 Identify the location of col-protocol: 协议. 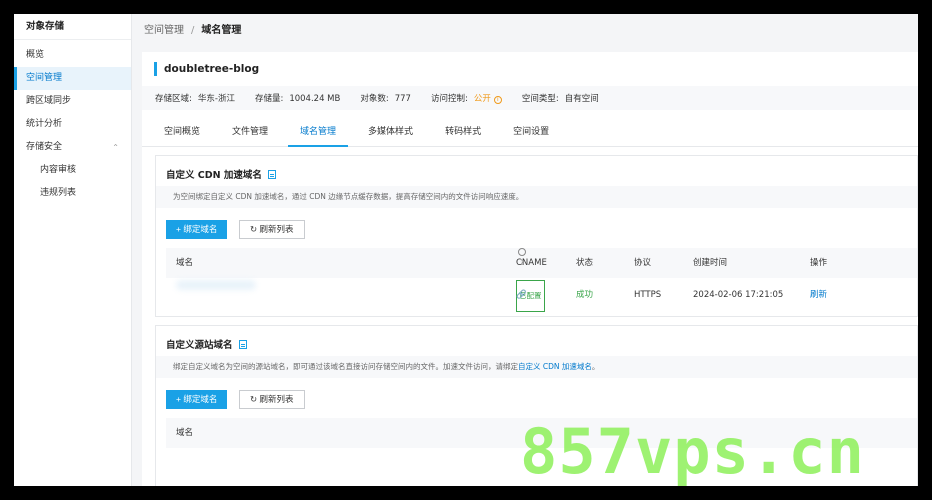
(643, 263).